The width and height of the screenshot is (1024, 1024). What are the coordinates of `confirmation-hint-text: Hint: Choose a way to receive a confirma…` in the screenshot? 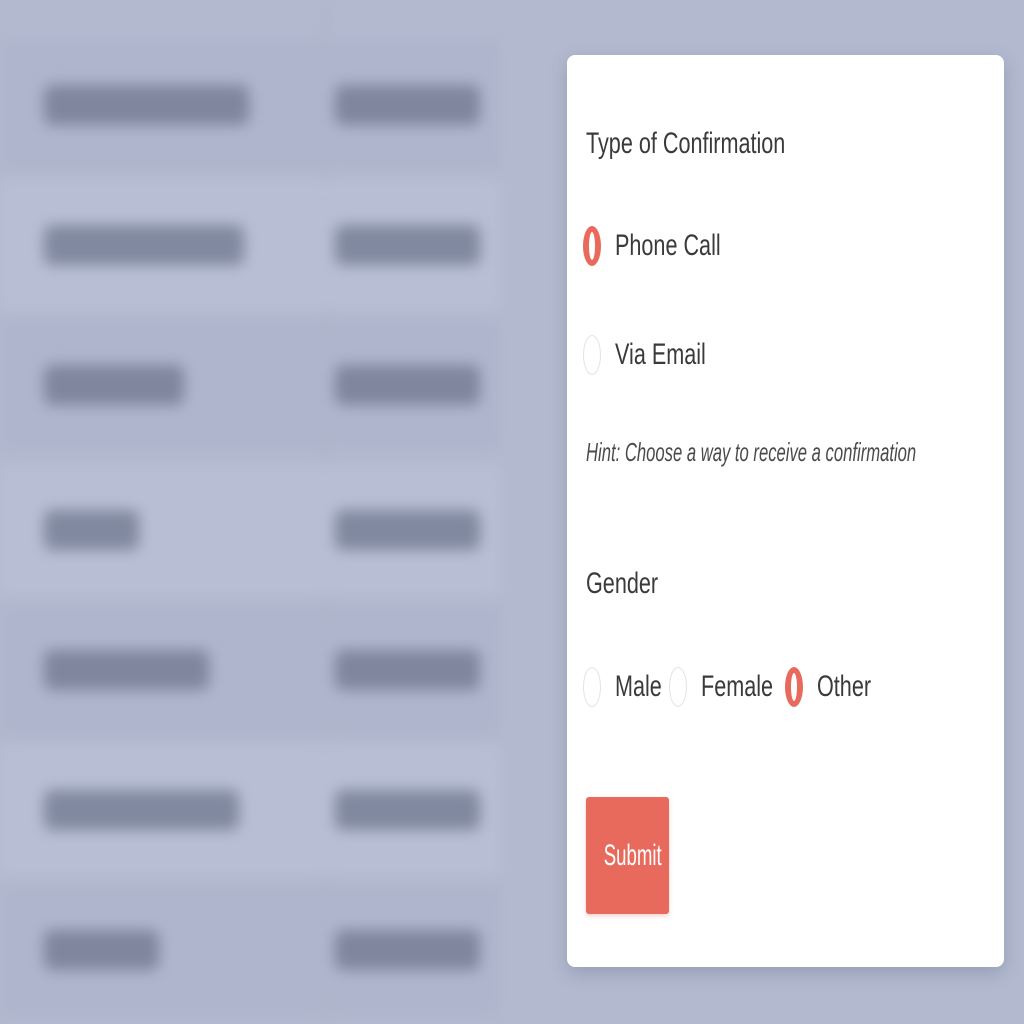 It's located at (751, 452).